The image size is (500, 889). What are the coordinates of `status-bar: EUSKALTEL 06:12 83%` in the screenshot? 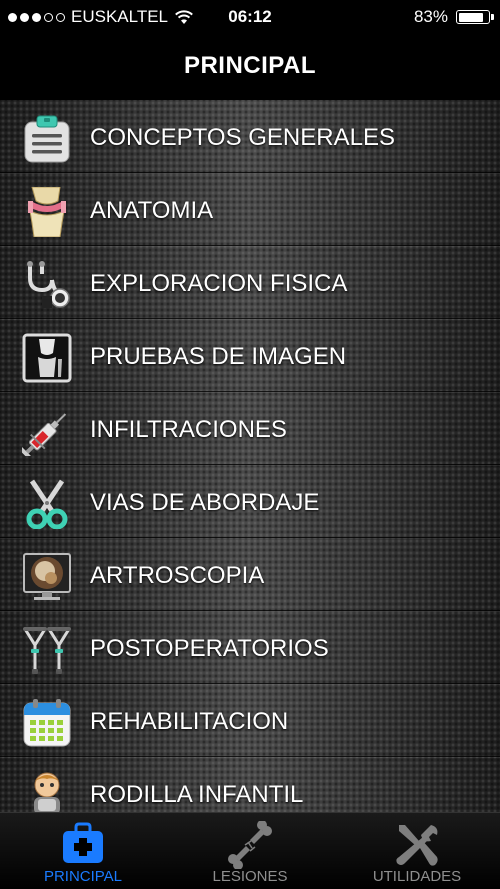 It's located at (250, 18).